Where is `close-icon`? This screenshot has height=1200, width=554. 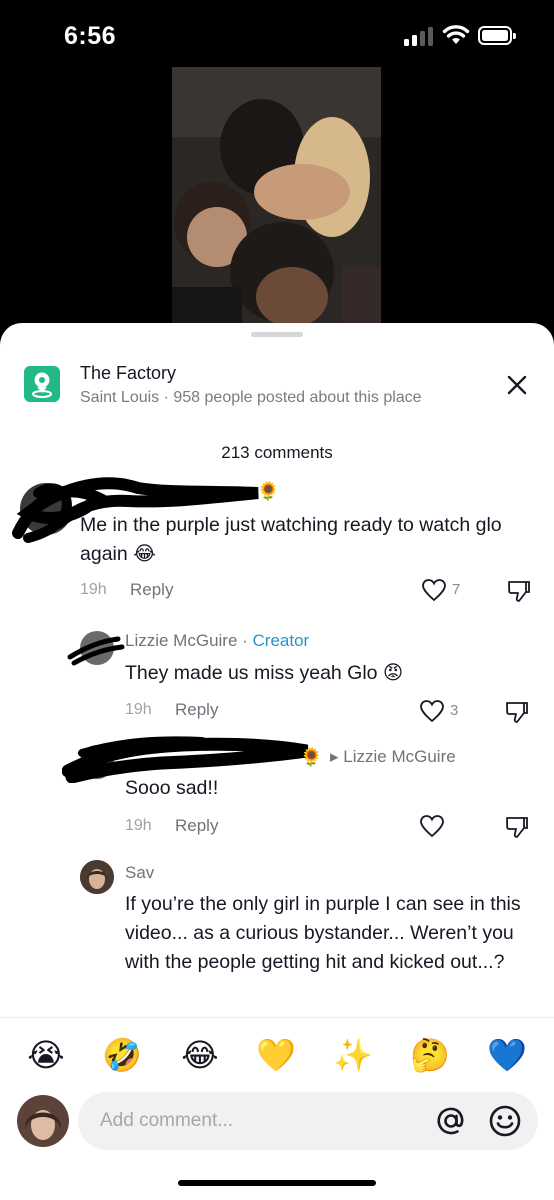
close-icon is located at coordinates (517, 385).